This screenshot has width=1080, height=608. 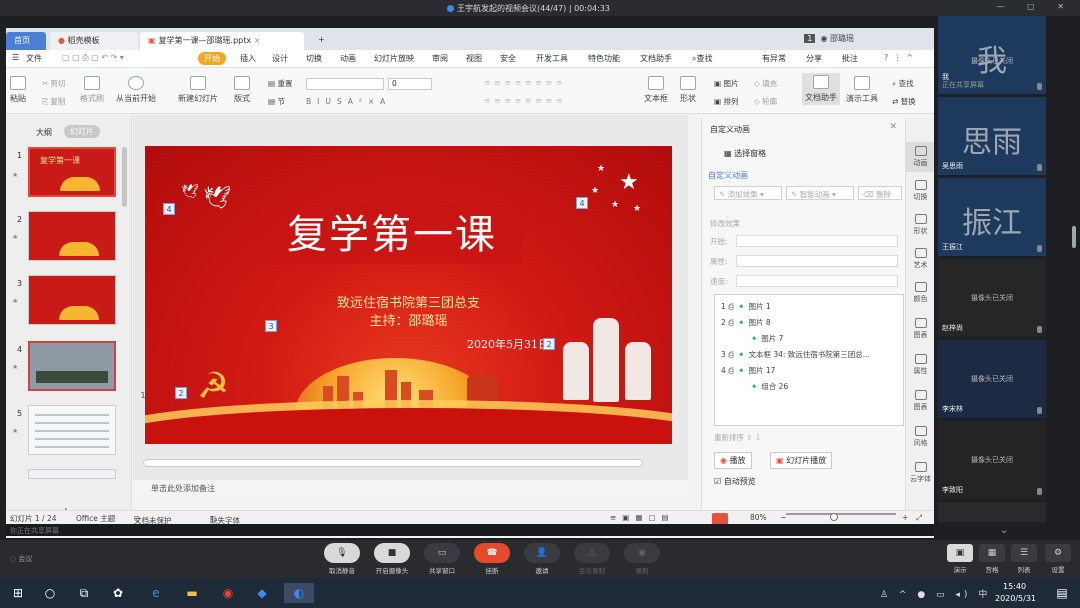 What do you see at coordinates (688, 90) in the screenshot?
I see `shape-button: 形状` at bounding box center [688, 90].